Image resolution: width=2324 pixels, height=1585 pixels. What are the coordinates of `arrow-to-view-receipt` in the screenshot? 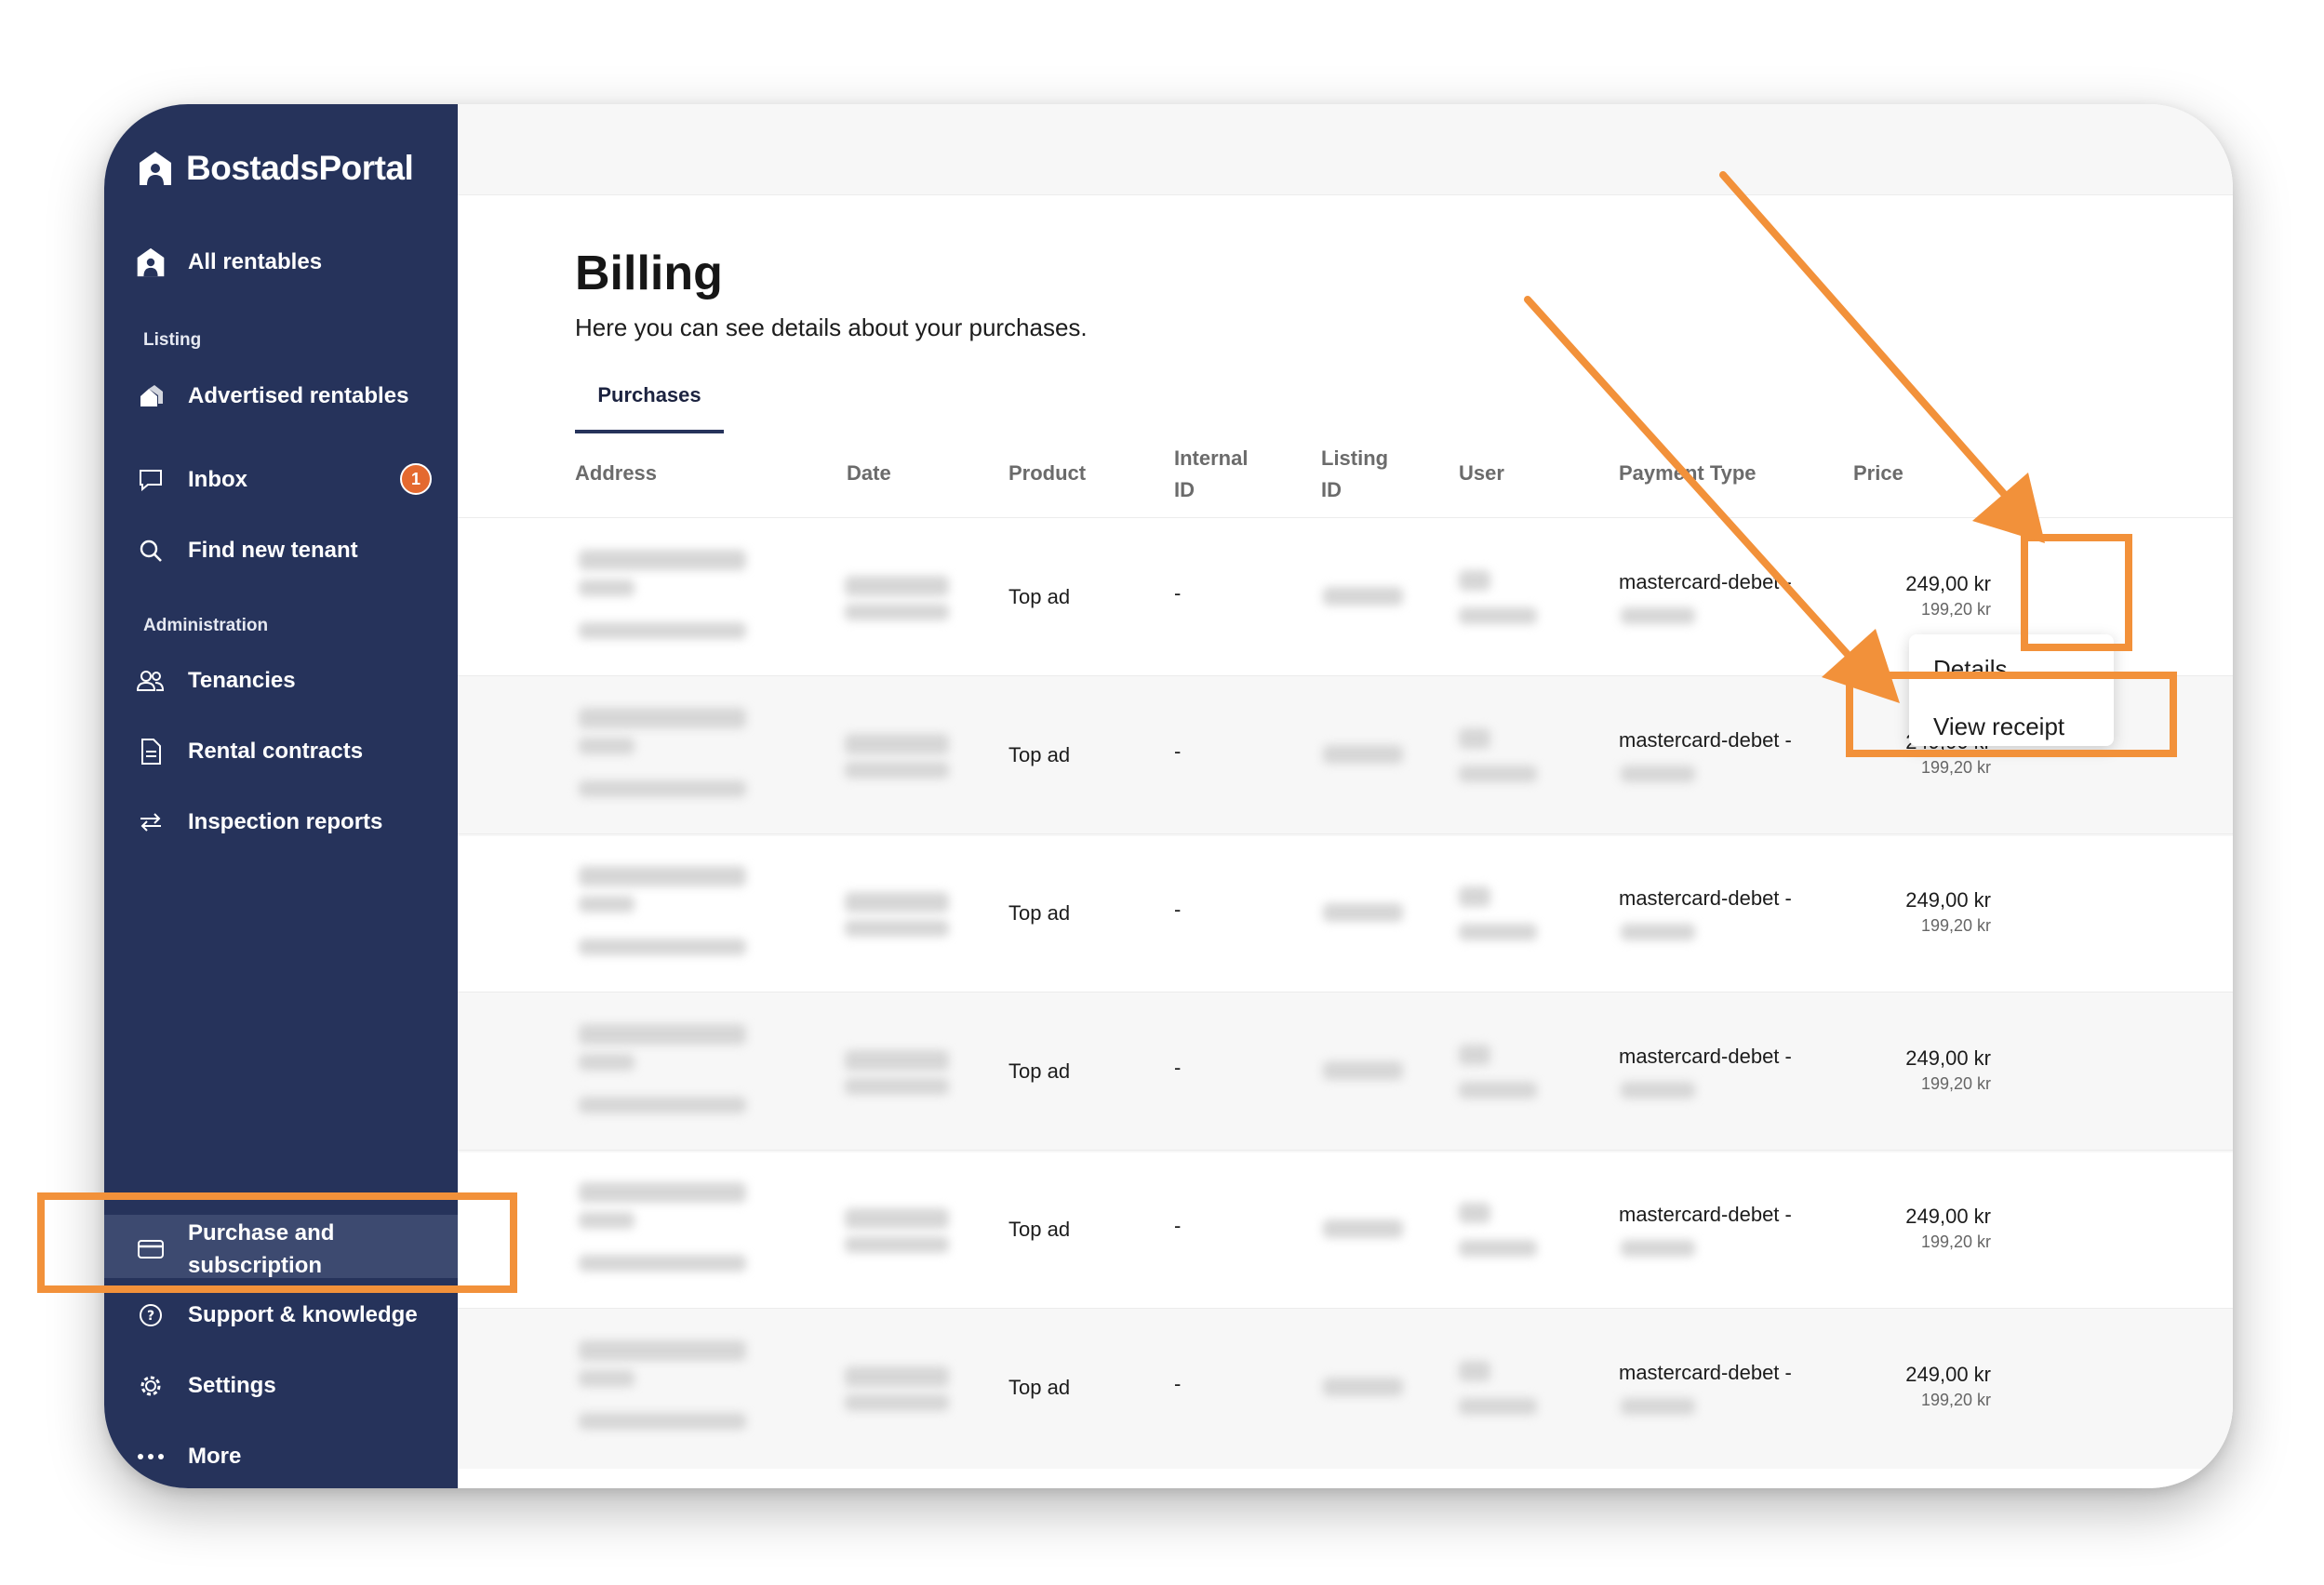 It's located at (1712, 499).